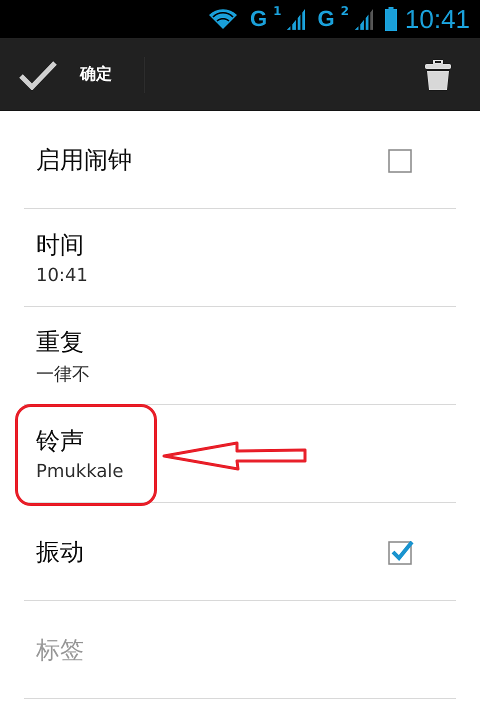 The image size is (480, 711). Describe the element at coordinates (84, 160) in the screenshot. I see `setting-title: 启用闹钟` at that location.